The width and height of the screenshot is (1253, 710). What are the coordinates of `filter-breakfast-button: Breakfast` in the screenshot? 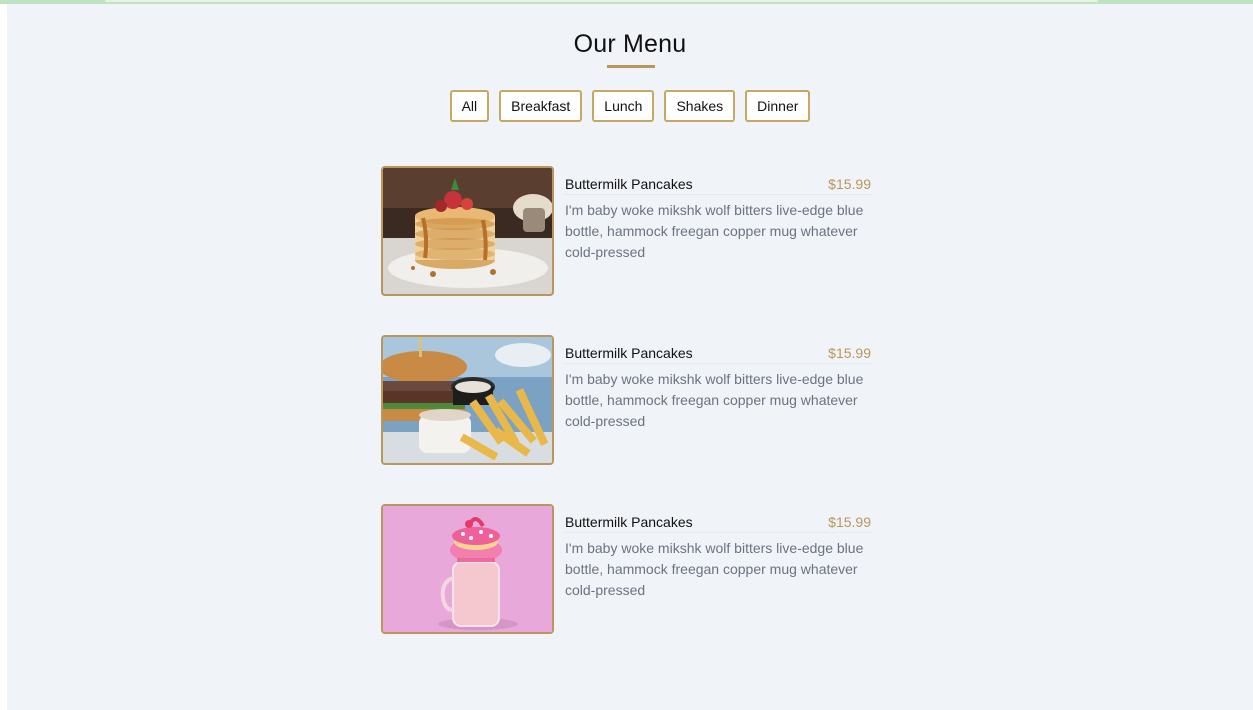 It's located at (541, 106).